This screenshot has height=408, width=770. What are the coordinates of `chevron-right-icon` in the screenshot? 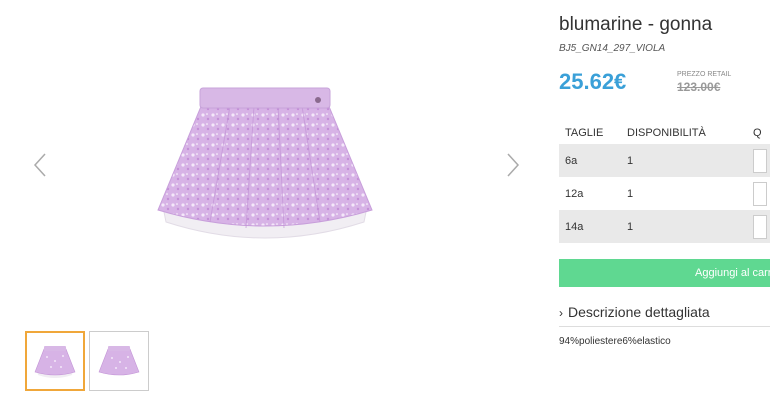 It's located at (513, 165).